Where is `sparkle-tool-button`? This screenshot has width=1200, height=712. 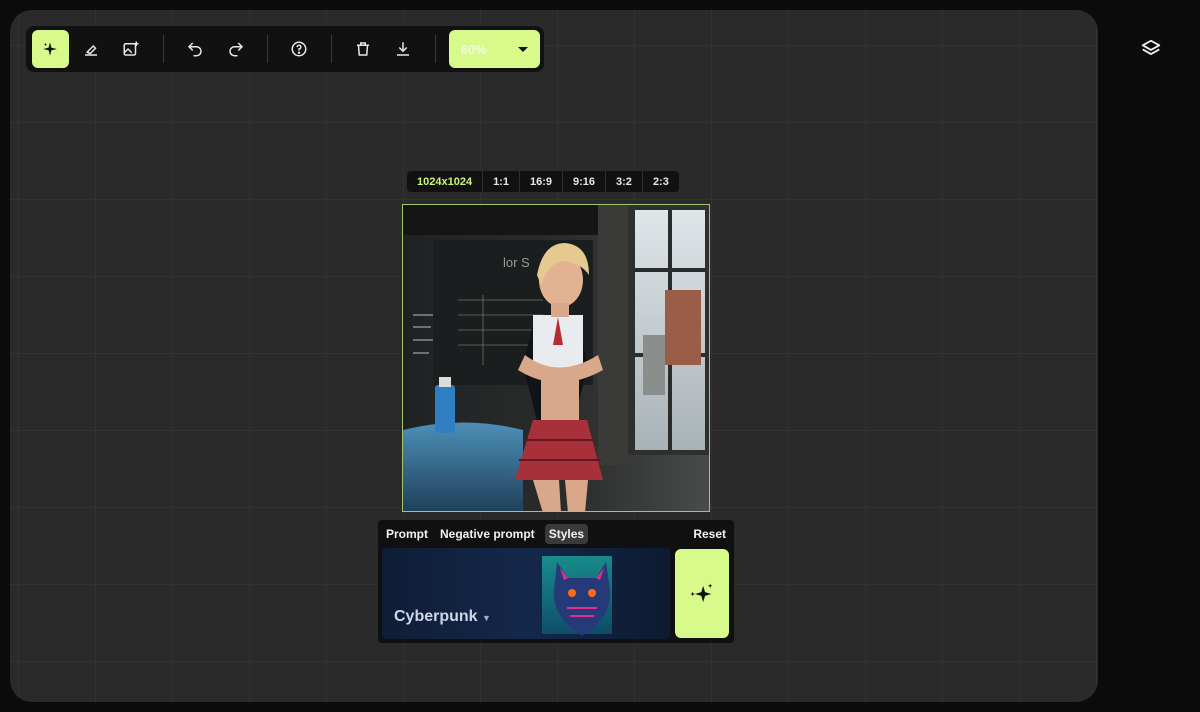 sparkle-tool-button is located at coordinates (50, 49).